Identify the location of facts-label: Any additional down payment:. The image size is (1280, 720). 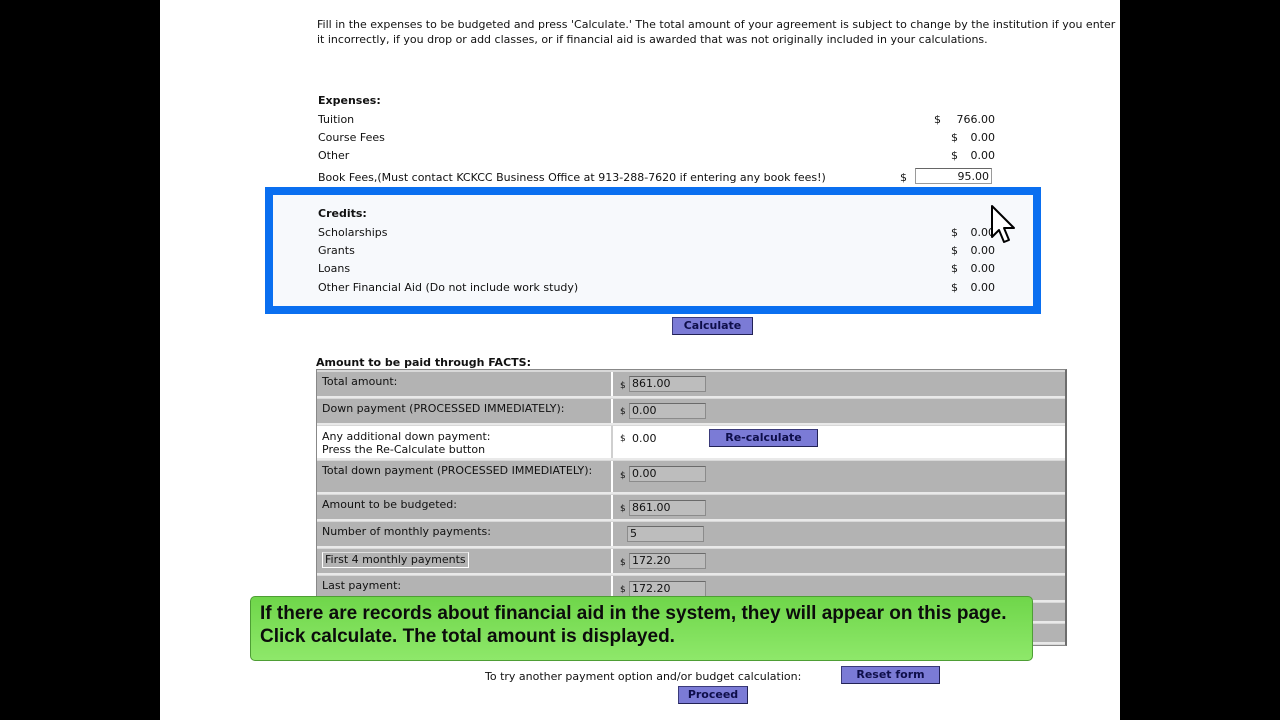
(406, 436).